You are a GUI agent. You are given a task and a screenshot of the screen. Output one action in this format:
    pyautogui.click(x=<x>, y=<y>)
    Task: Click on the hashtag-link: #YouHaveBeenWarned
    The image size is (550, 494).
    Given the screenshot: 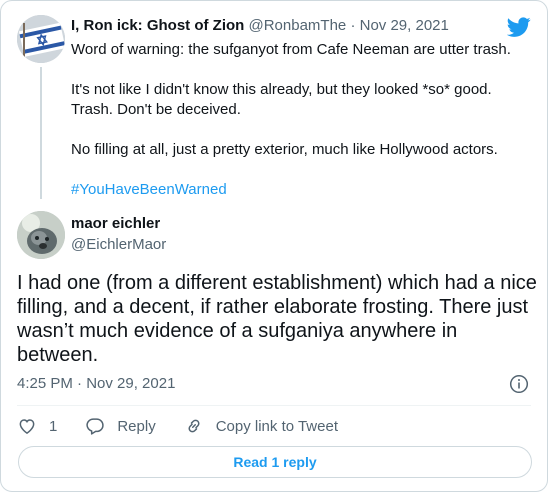 What is the action you would take?
    pyautogui.click(x=149, y=189)
    